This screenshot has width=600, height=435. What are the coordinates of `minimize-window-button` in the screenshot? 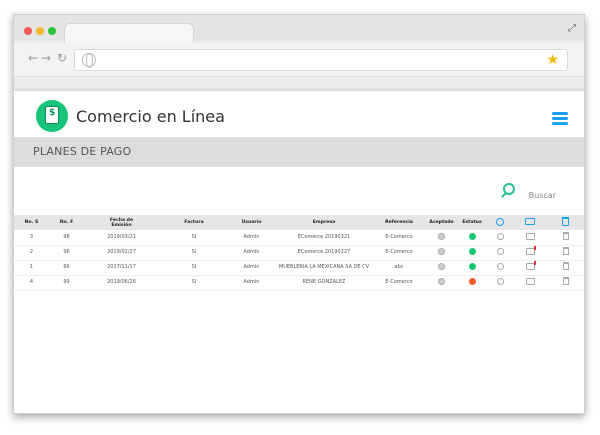 It's located at (40, 31).